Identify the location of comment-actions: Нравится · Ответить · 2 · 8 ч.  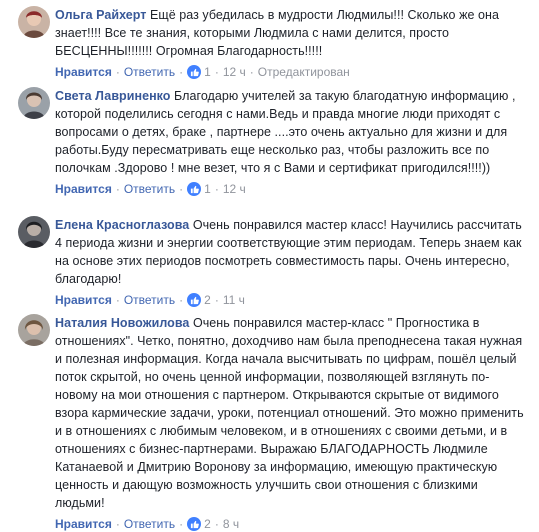
(290, 524).